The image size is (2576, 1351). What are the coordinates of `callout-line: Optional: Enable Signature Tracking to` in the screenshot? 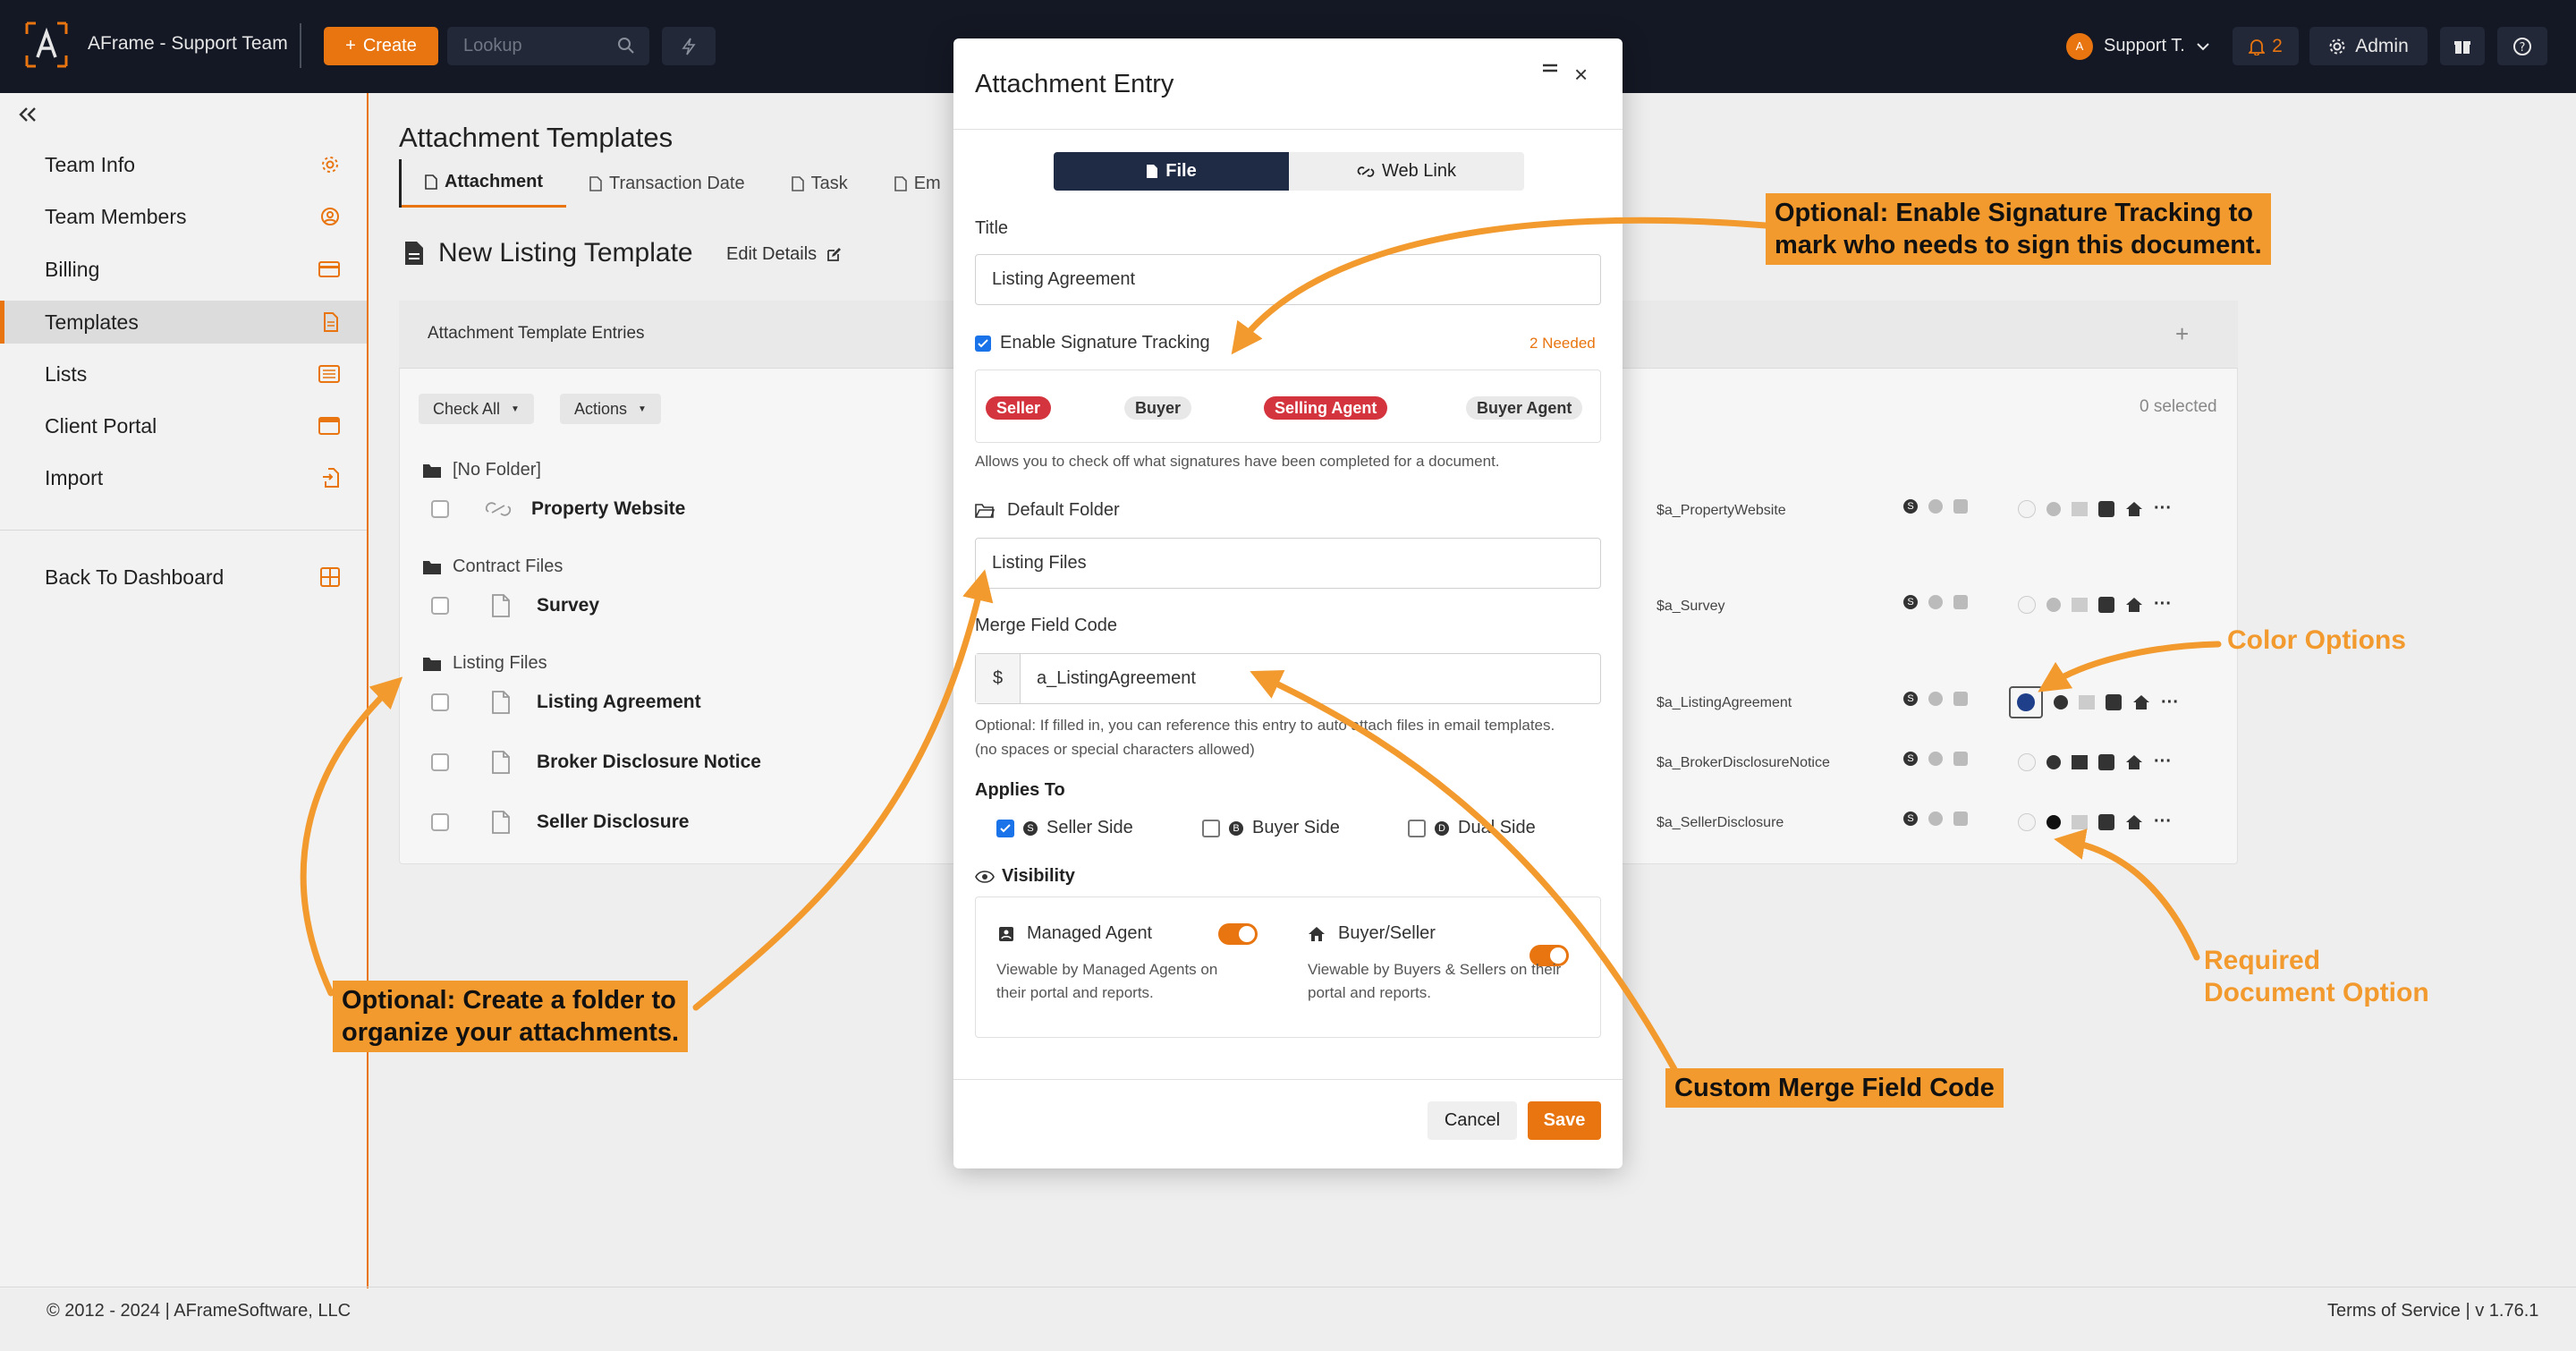 It's located at (2014, 213).